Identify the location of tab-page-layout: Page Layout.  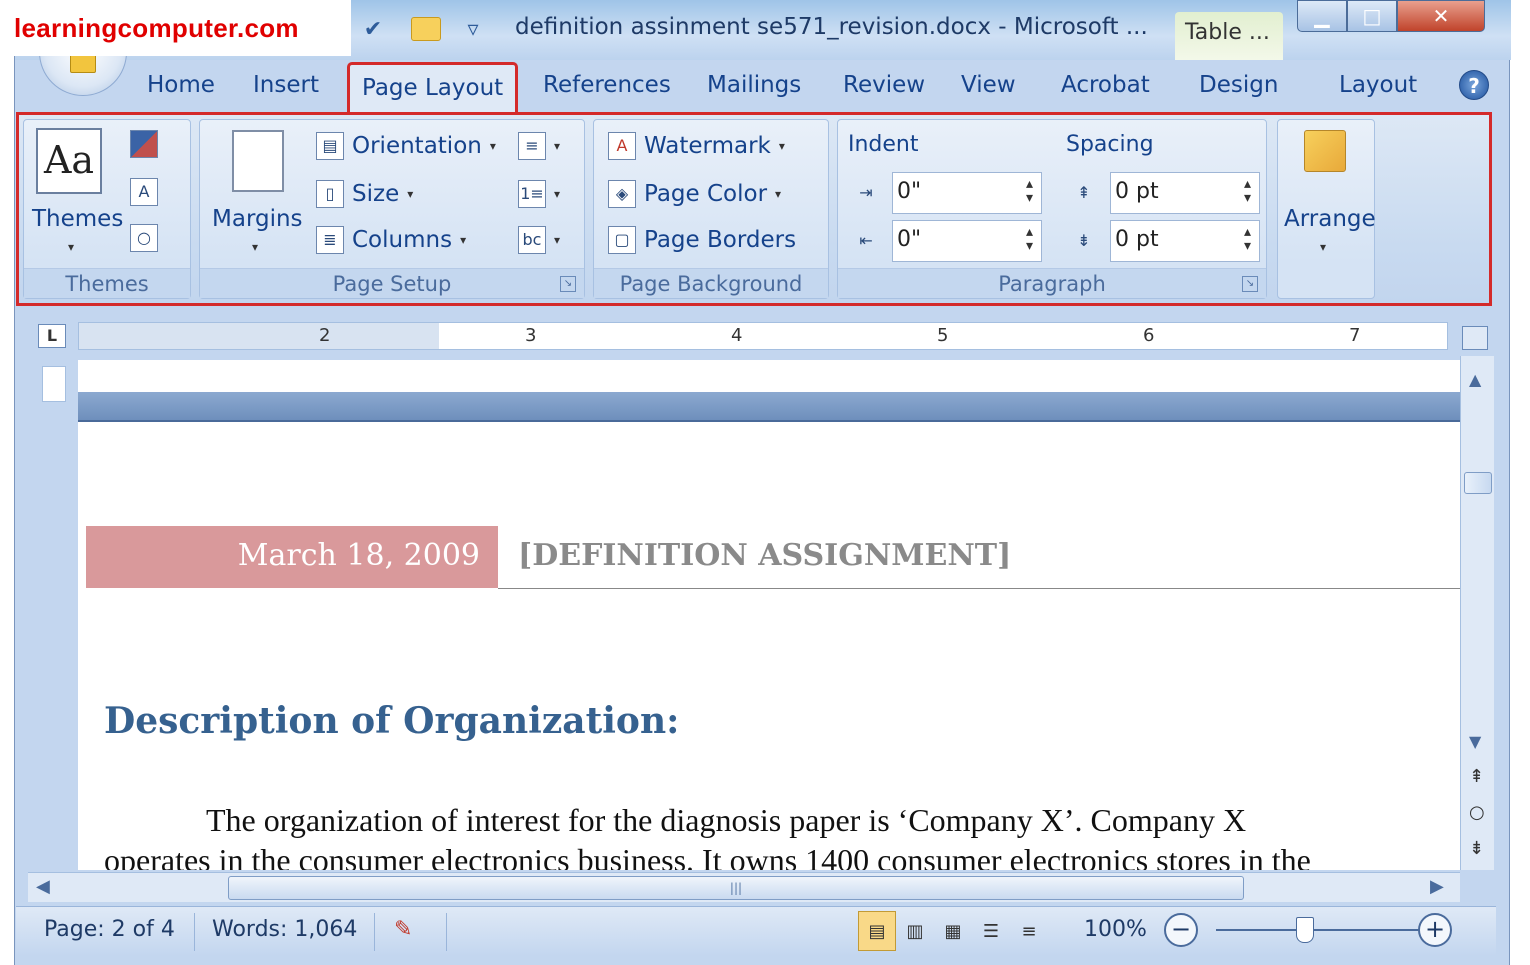
(432, 89).